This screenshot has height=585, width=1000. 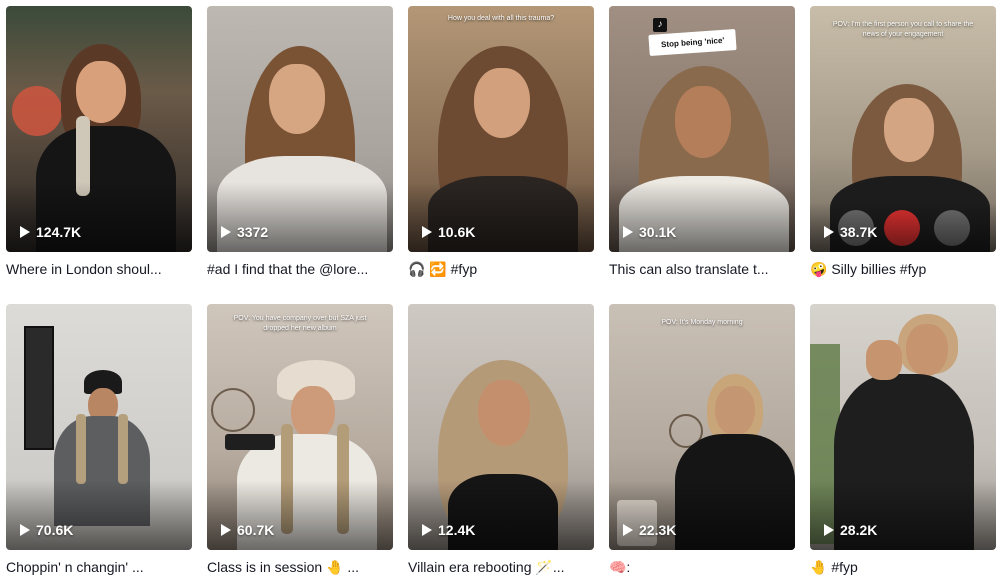 I want to click on video-card: 28.2K 🤚 #fyp, so click(x=903, y=440).